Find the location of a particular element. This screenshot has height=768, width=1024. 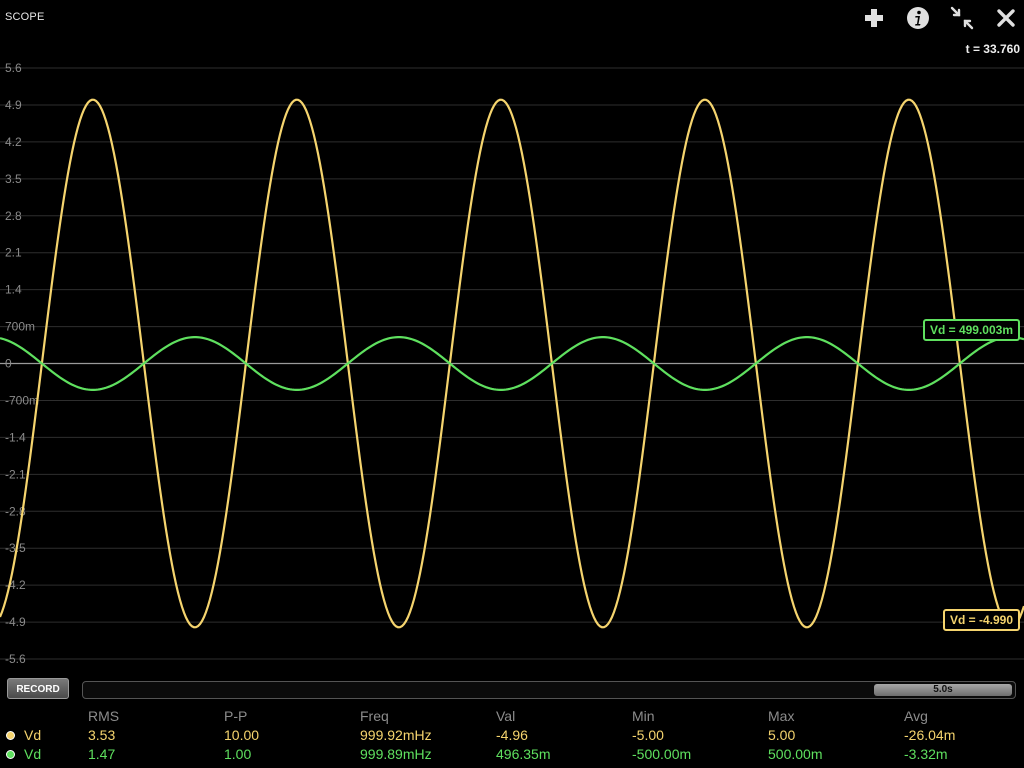

y-tick-label: 4.9 is located at coordinates (13, 105).